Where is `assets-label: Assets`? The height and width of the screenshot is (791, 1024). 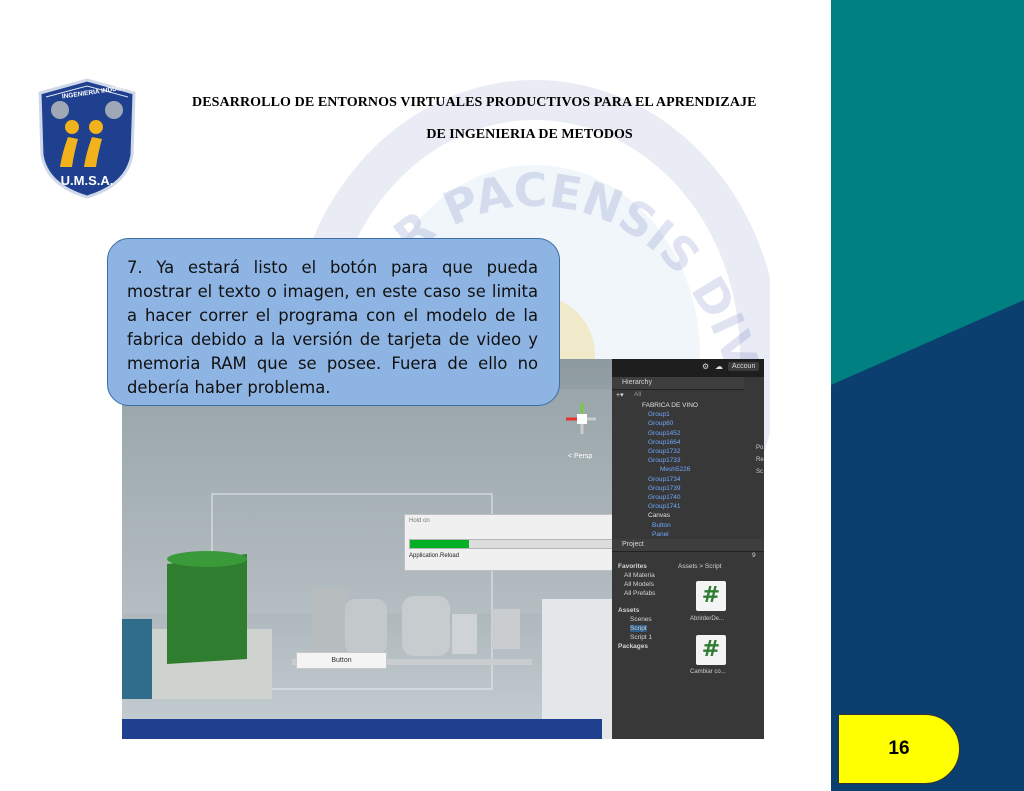
assets-label: Assets is located at coordinates (628, 610).